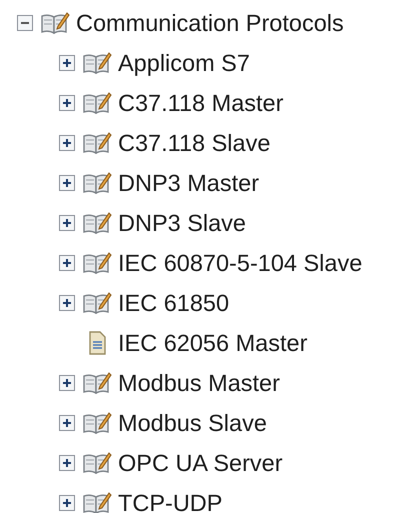  Describe the element at coordinates (240, 263) in the screenshot. I see `tree-item: IEC 60870-5-104 Slave` at that location.